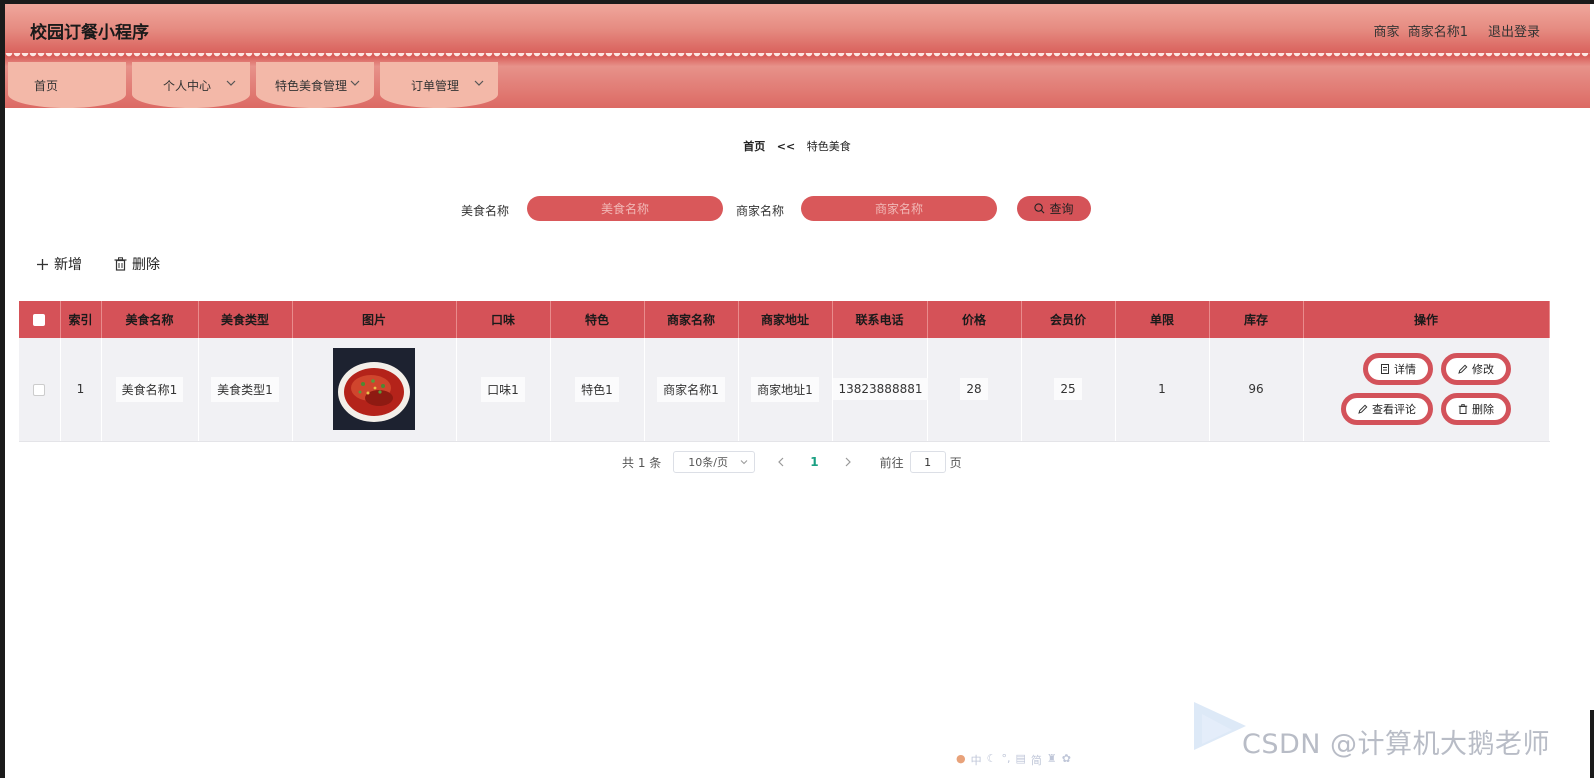 The height and width of the screenshot is (778, 1594). What do you see at coordinates (976, 760) in the screenshot?
I see `ime-chinese-mode: 中` at bounding box center [976, 760].